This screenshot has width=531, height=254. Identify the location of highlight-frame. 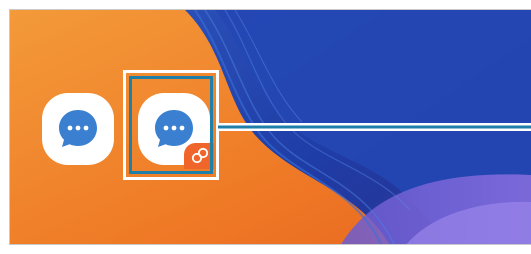
(171, 125).